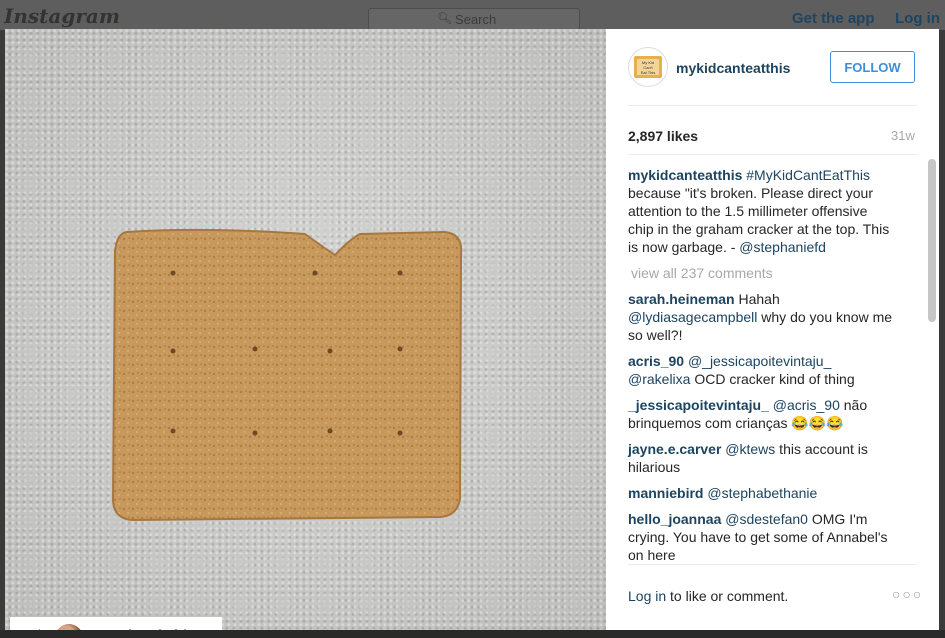 The height and width of the screenshot is (638, 945). What do you see at coordinates (750, 449) in the screenshot?
I see `comment-mention: @ktews` at bounding box center [750, 449].